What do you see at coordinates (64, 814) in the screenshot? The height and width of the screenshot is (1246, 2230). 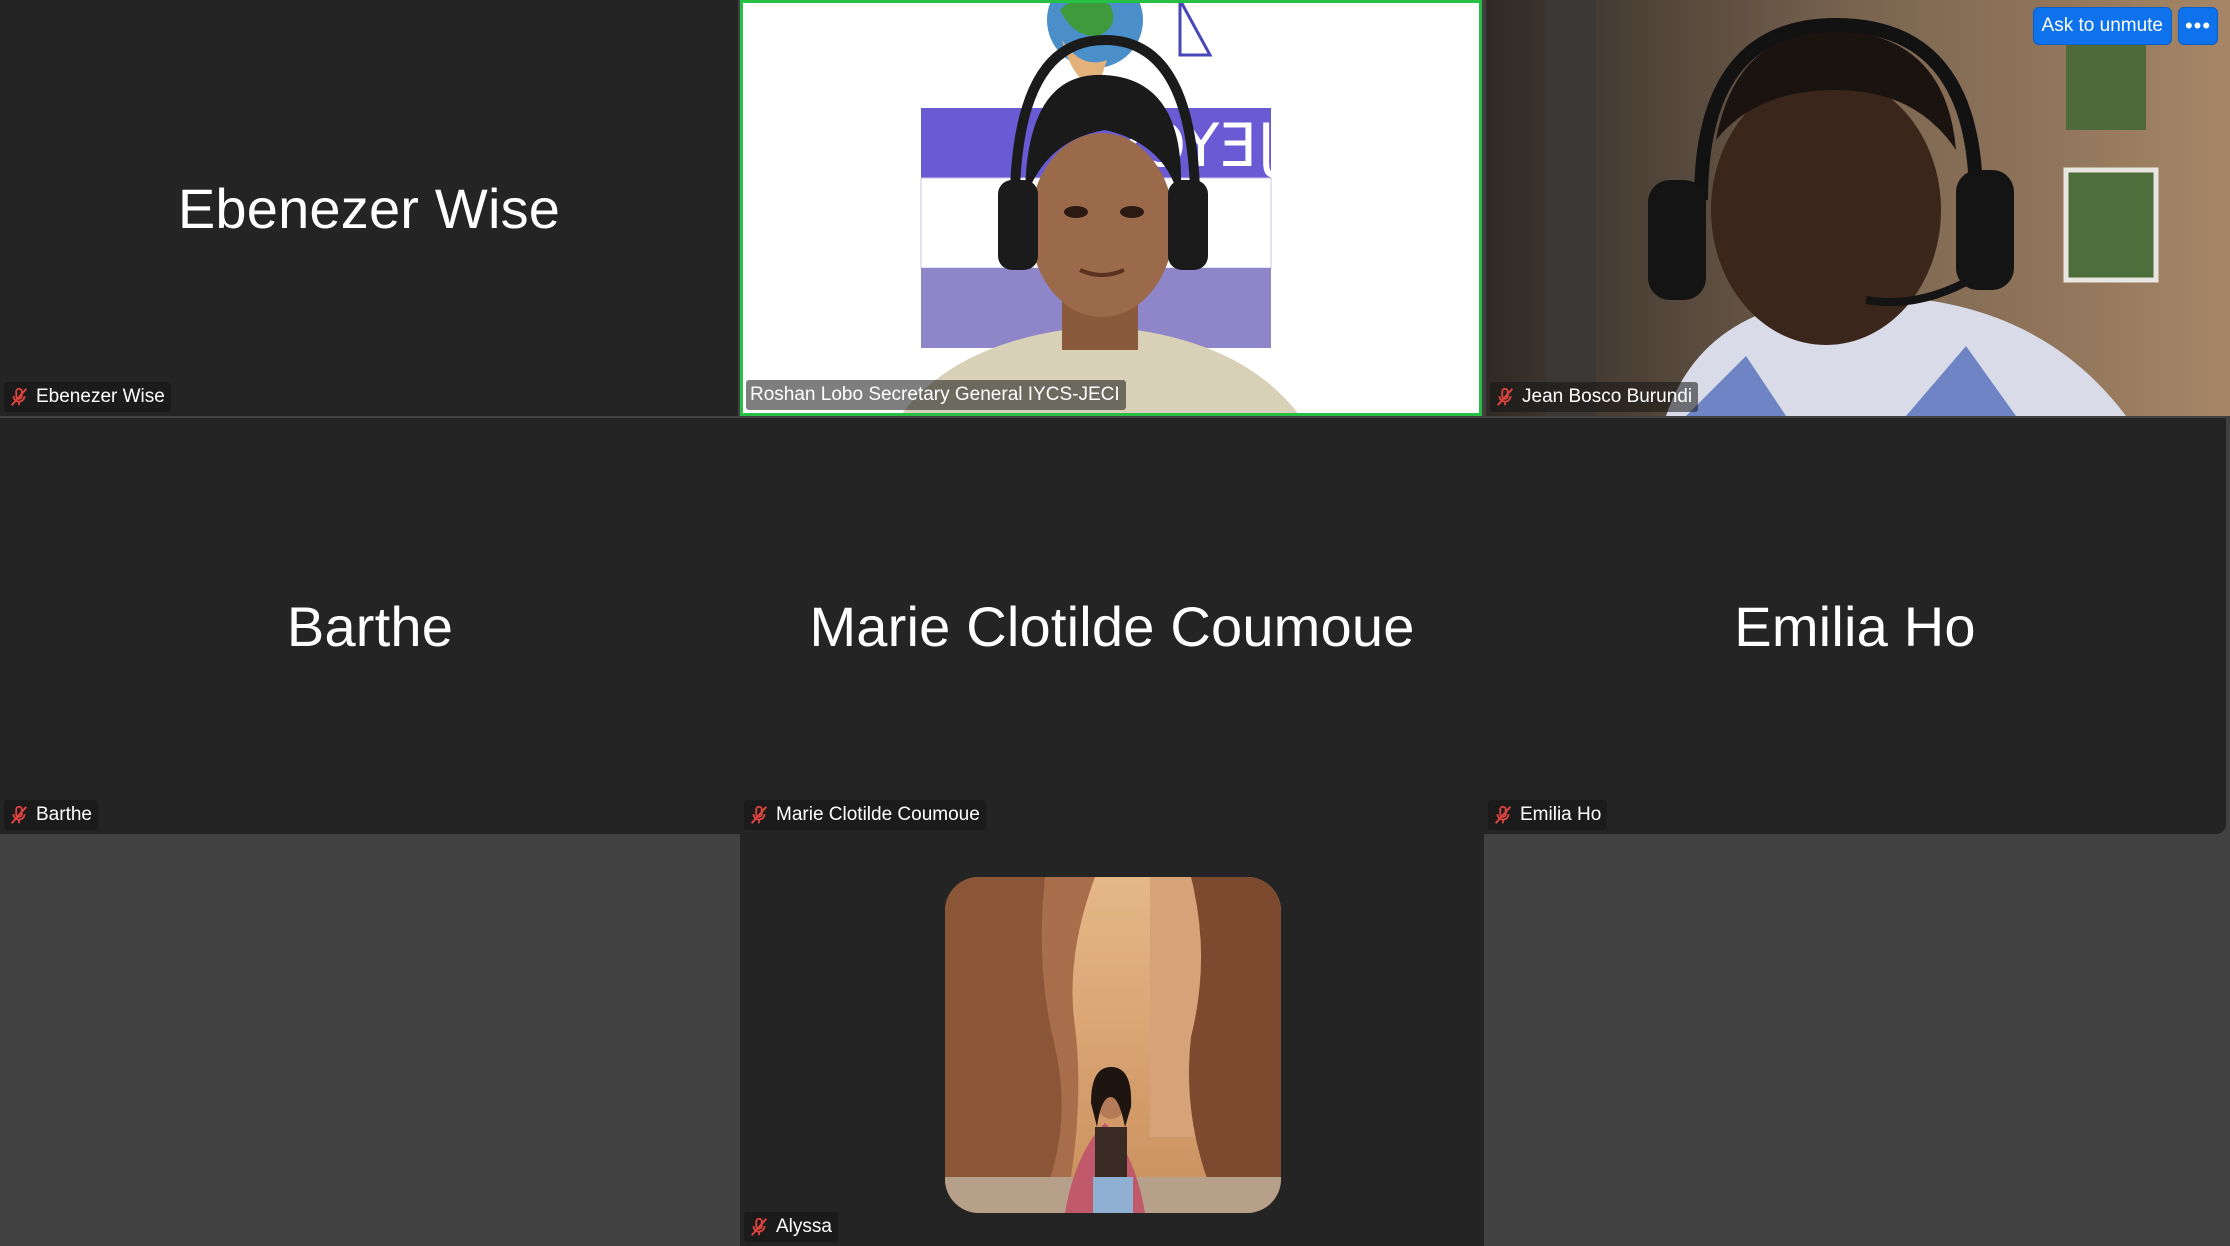 I see `participant-label: Barthe` at bounding box center [64, 814].